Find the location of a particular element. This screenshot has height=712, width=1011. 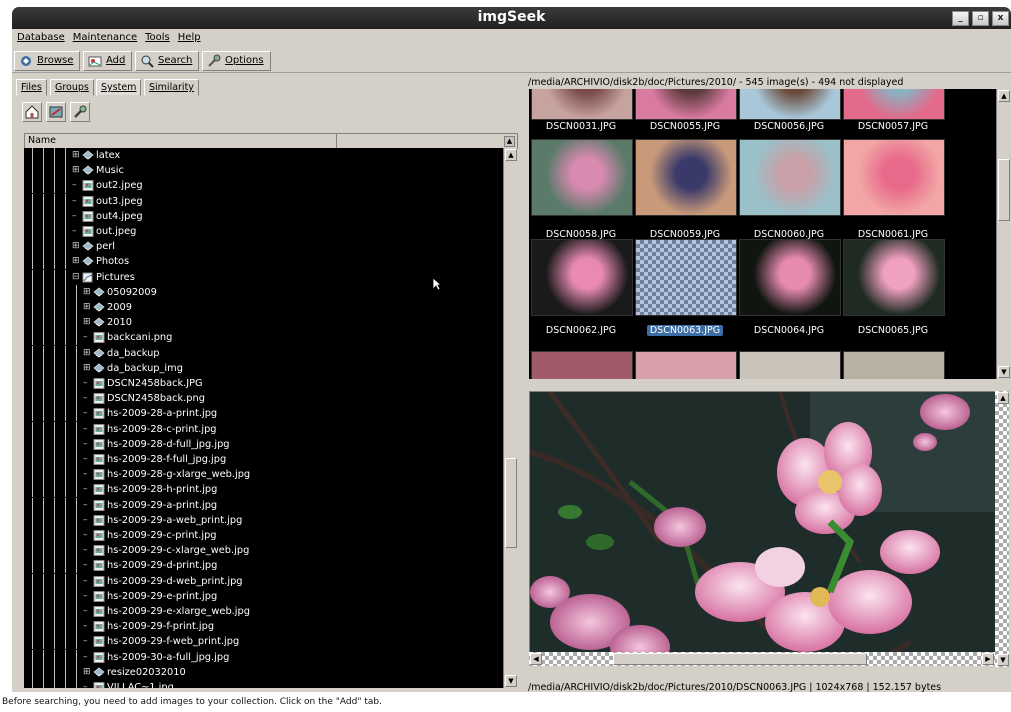

menu-tools: Tools is located at coordinates (156, 36).